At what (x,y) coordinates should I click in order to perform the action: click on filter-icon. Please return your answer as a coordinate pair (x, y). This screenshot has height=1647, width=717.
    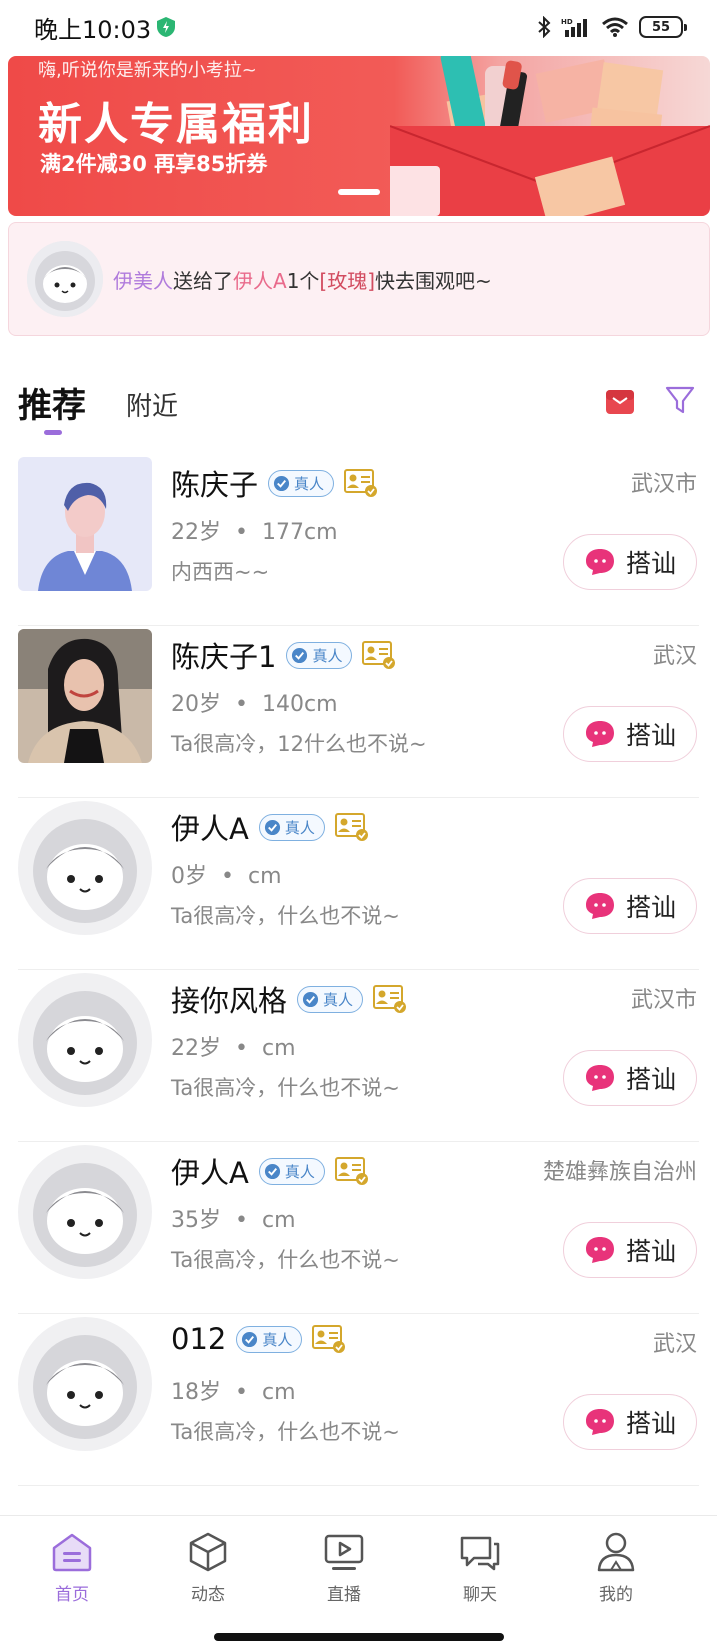
    Looking at the image, I should click on (680, 400).